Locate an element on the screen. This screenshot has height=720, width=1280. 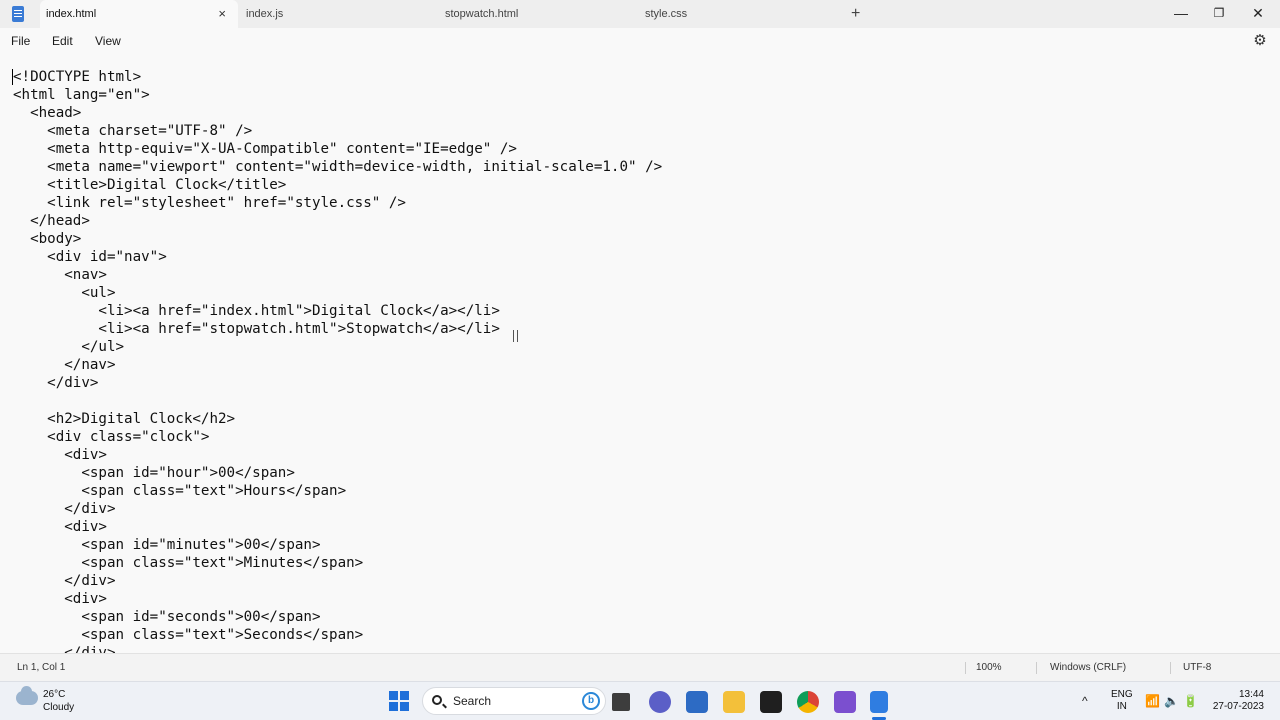
code-line: </ul> is located at coordinates (337, 347).